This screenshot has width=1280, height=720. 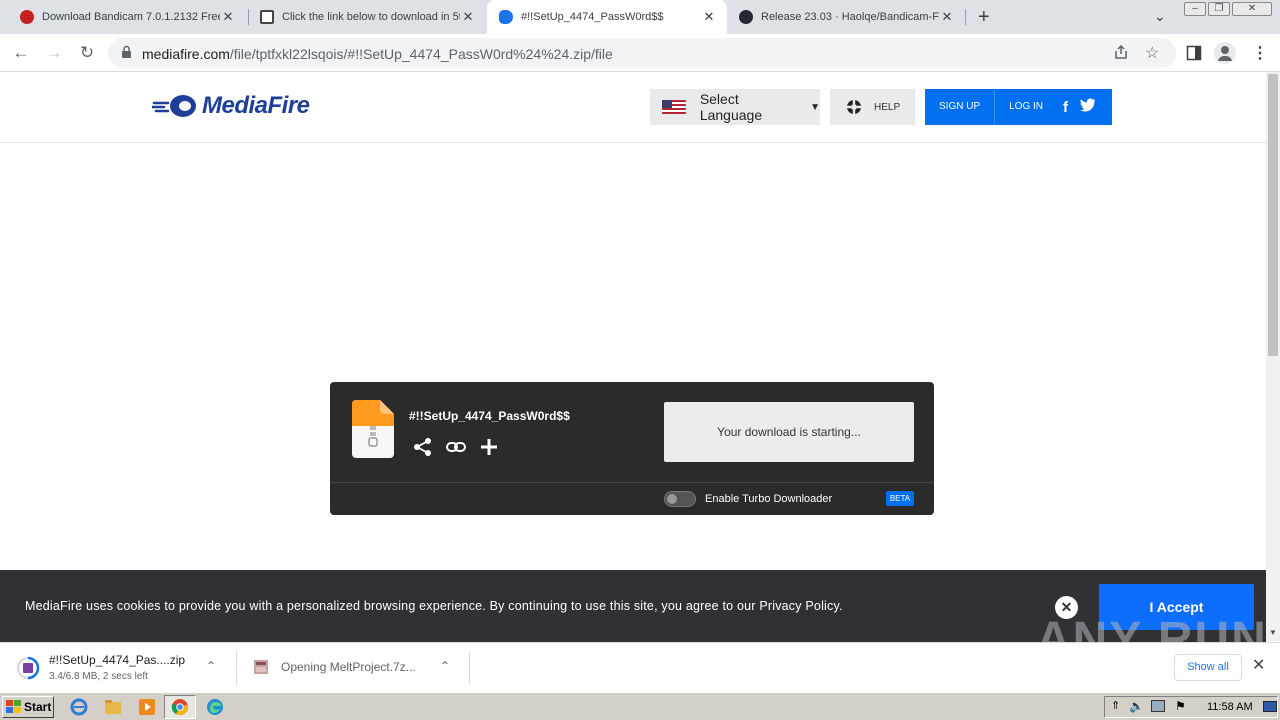 I want to click on tab-title: Release 23.03 · Haolqe/Bandicam-Fr, so click(x=850, y=17).